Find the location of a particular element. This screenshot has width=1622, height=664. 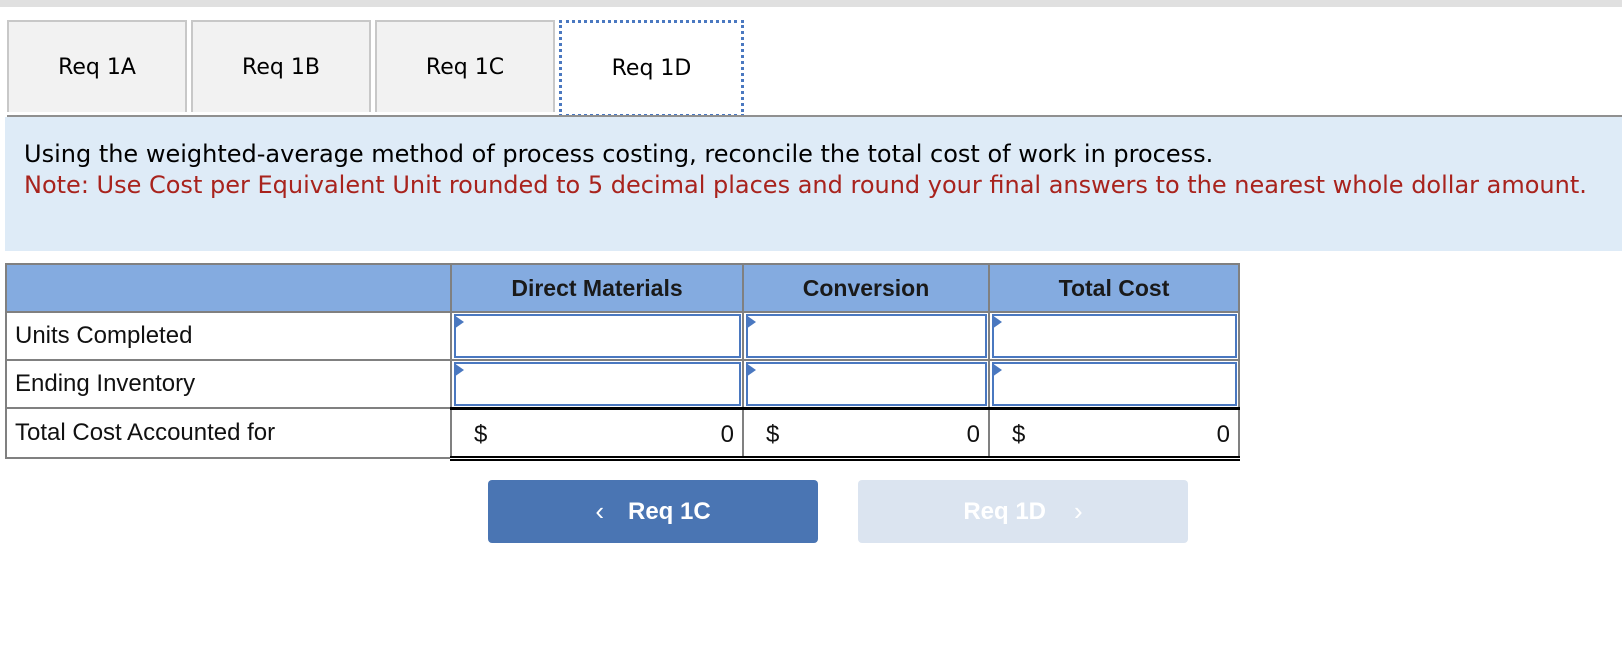

total-cost-cell: $ 0 is located at coordinates (1114, 433).